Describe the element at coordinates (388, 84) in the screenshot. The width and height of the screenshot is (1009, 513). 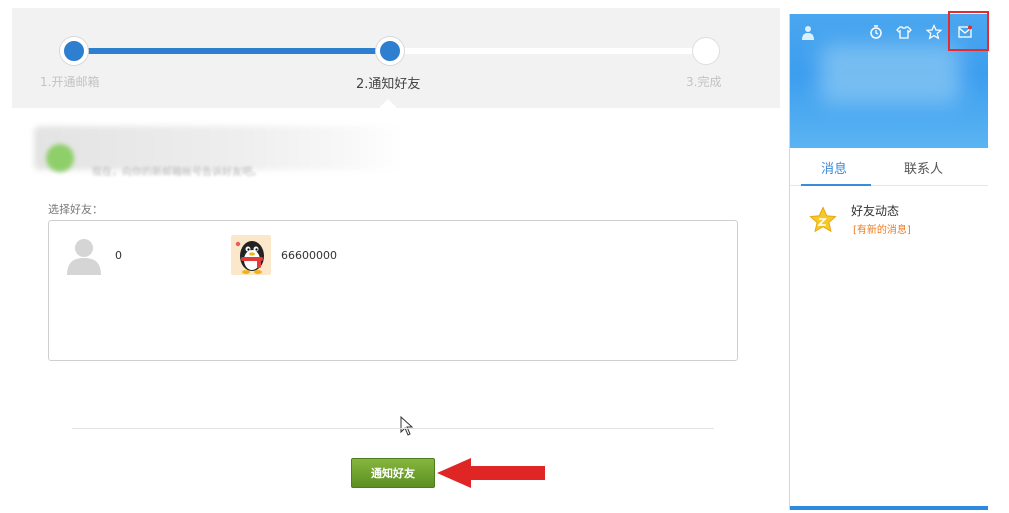
I see `step-2-label: 2.通知好友` at that location.